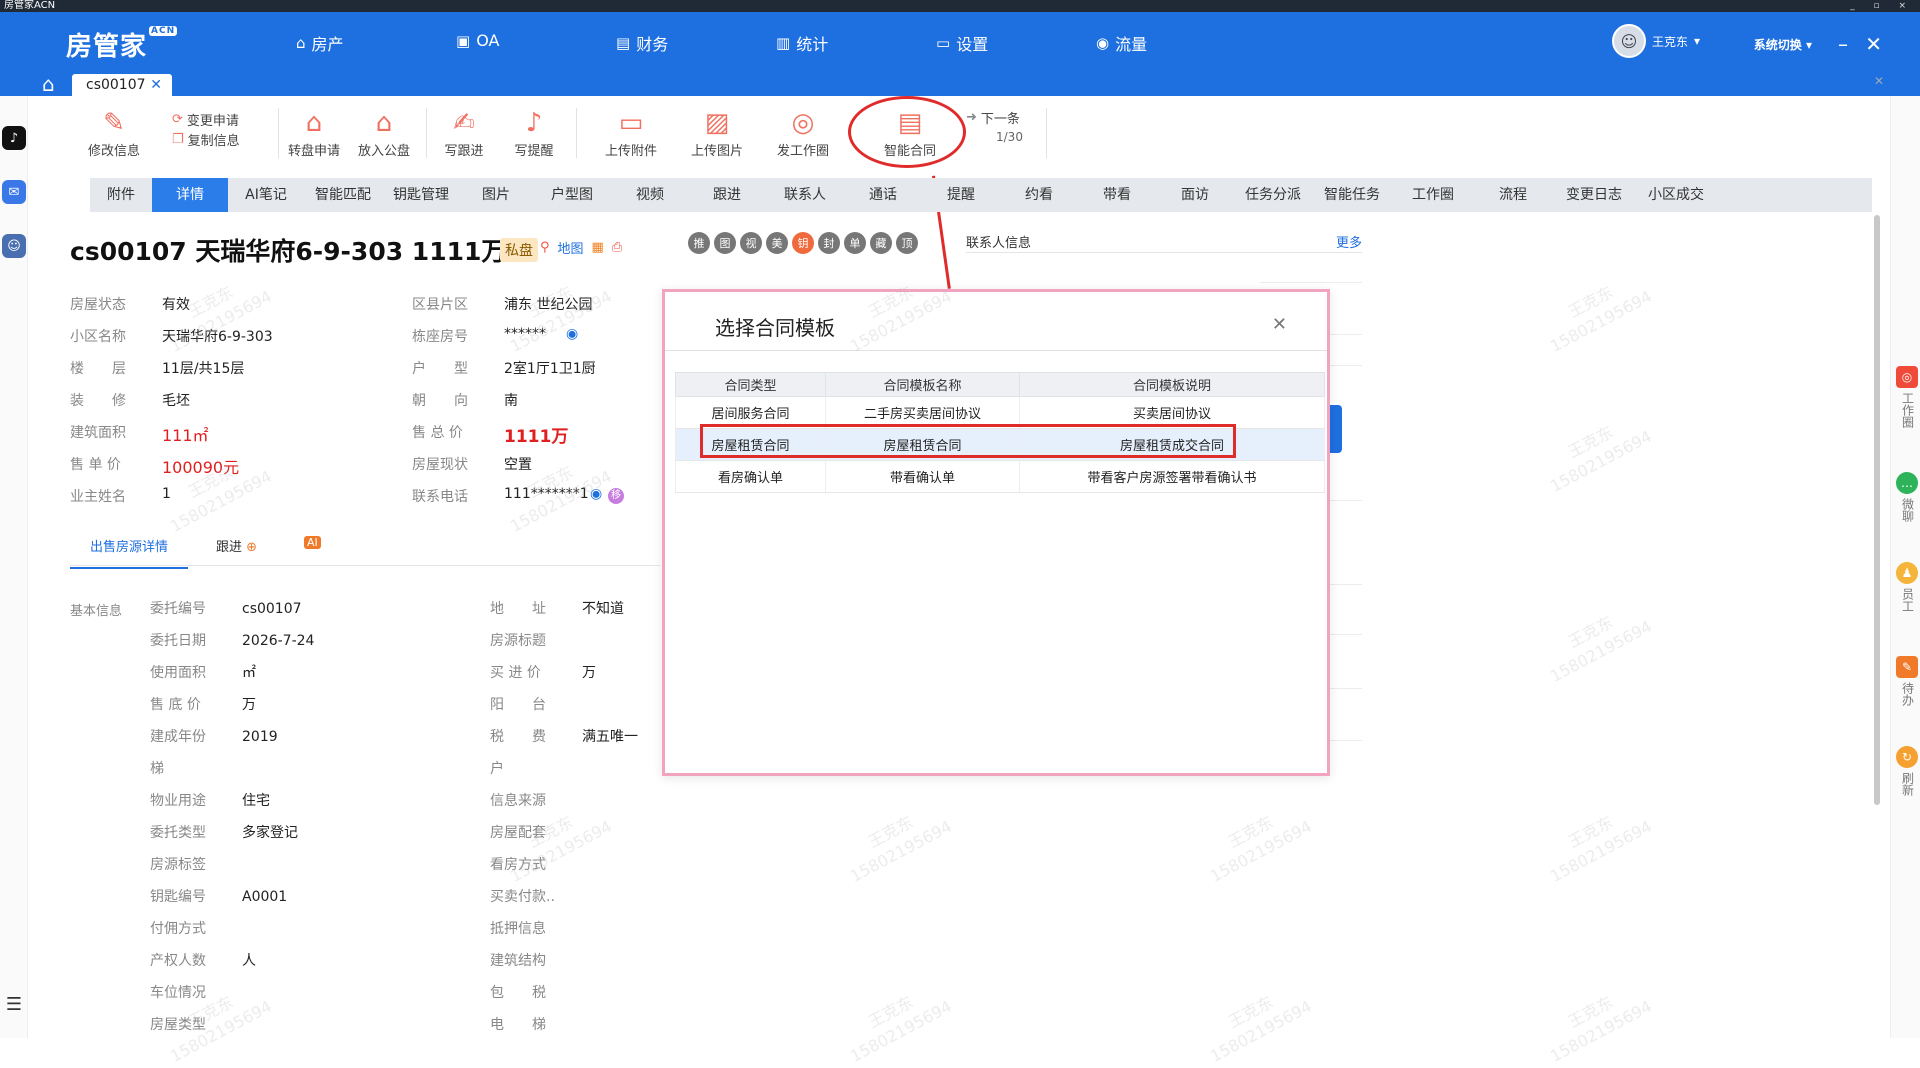 The image size is (1920, 1068). What do you see at coordinates (901, 1029) in the screenshot?
I see `watermark: 王克东 15802195694` at bounding box center [901, 1029].